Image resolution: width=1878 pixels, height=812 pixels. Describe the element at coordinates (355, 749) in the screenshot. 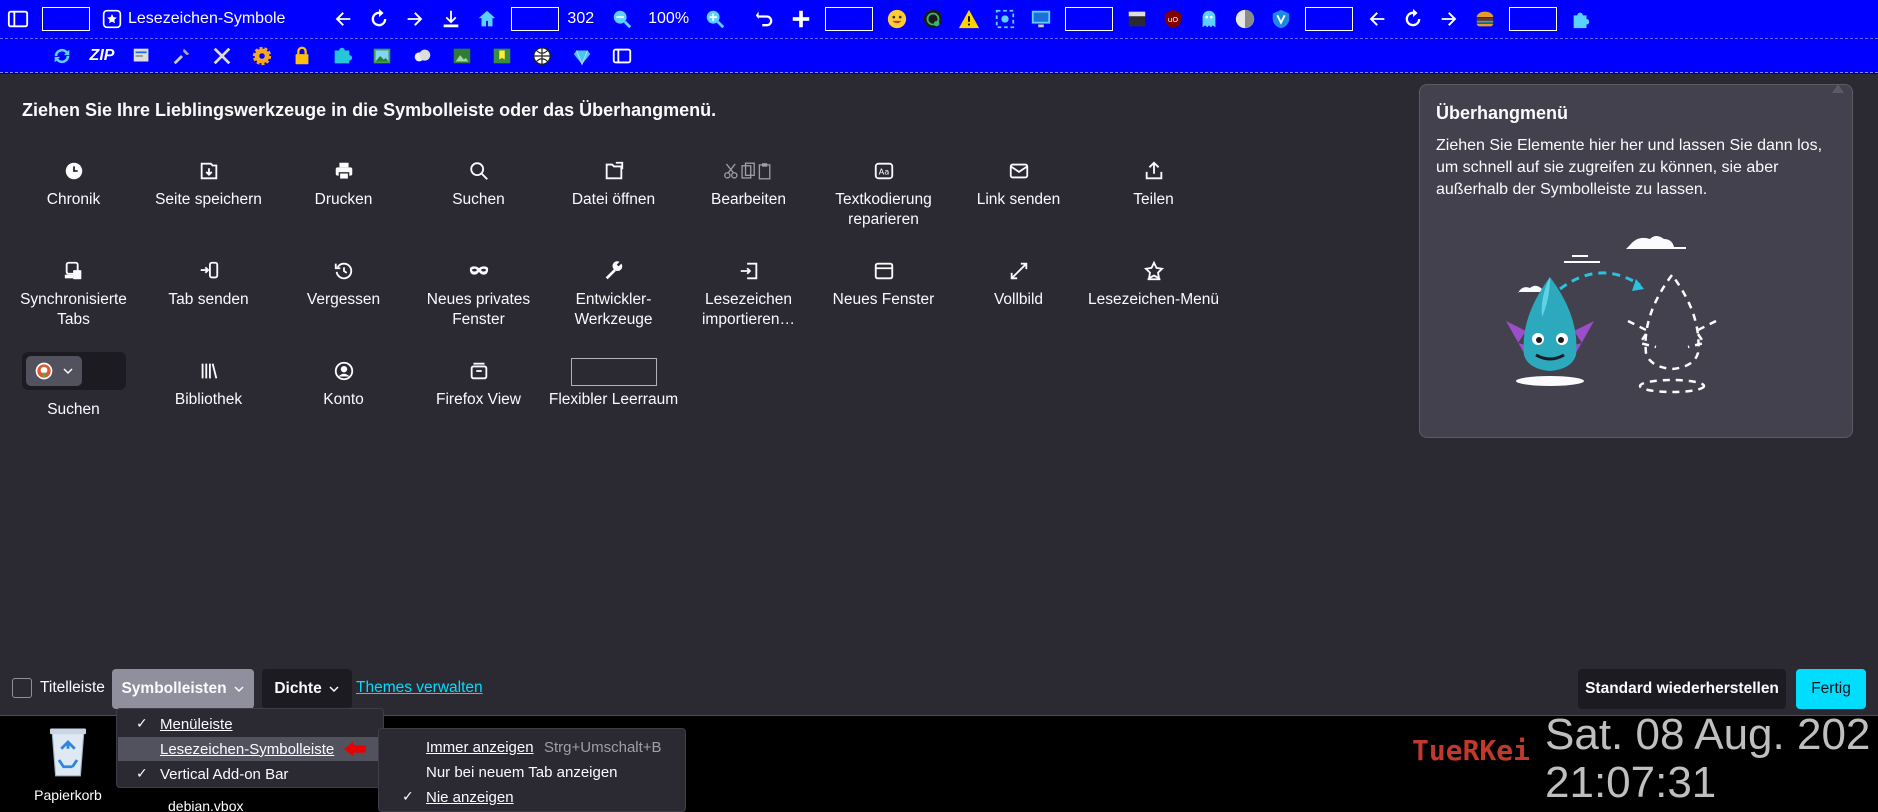

I see `red-arrow-icon` at that location.